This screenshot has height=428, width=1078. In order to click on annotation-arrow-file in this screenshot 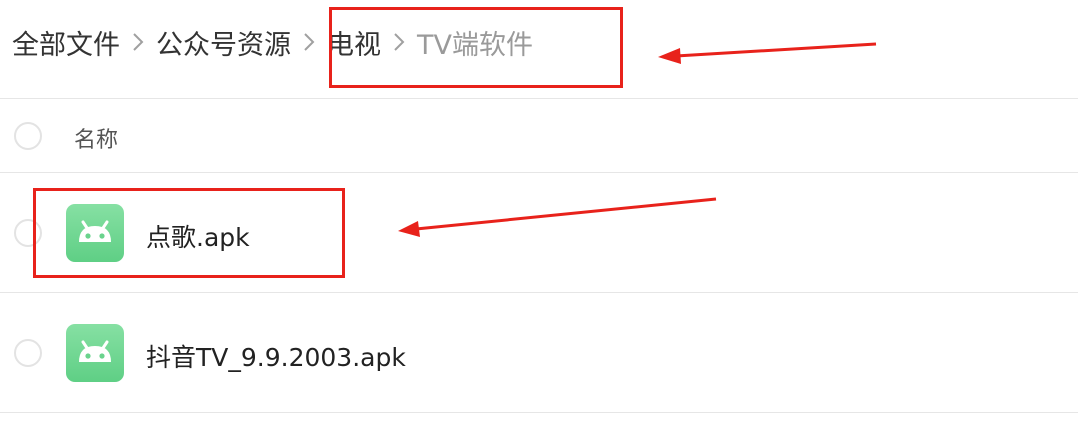, I will do `click(557, 217)`.